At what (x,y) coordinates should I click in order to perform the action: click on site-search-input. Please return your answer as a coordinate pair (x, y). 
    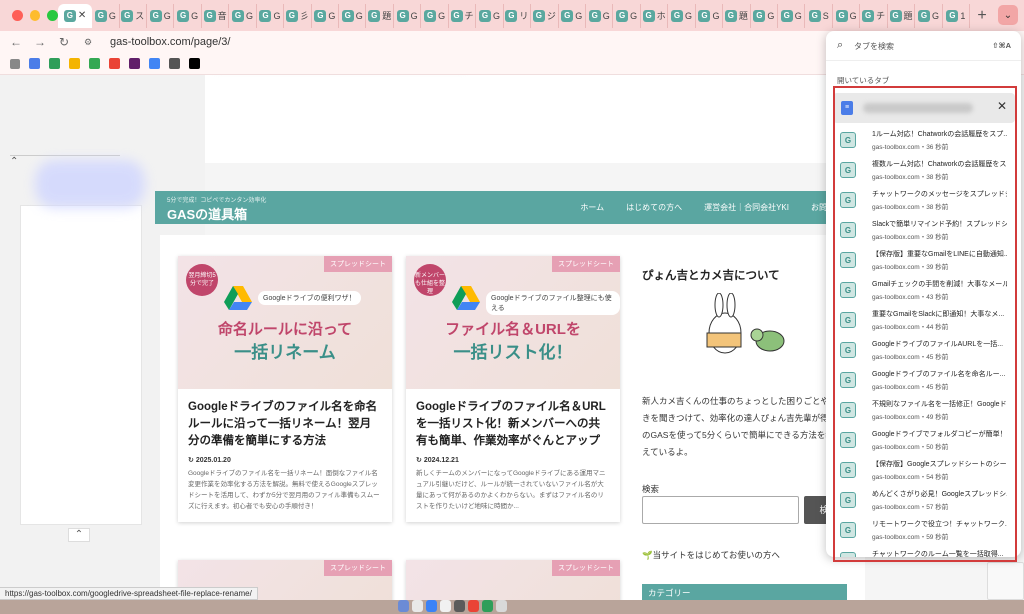
    Looking at the image, I should click on (720, 510).